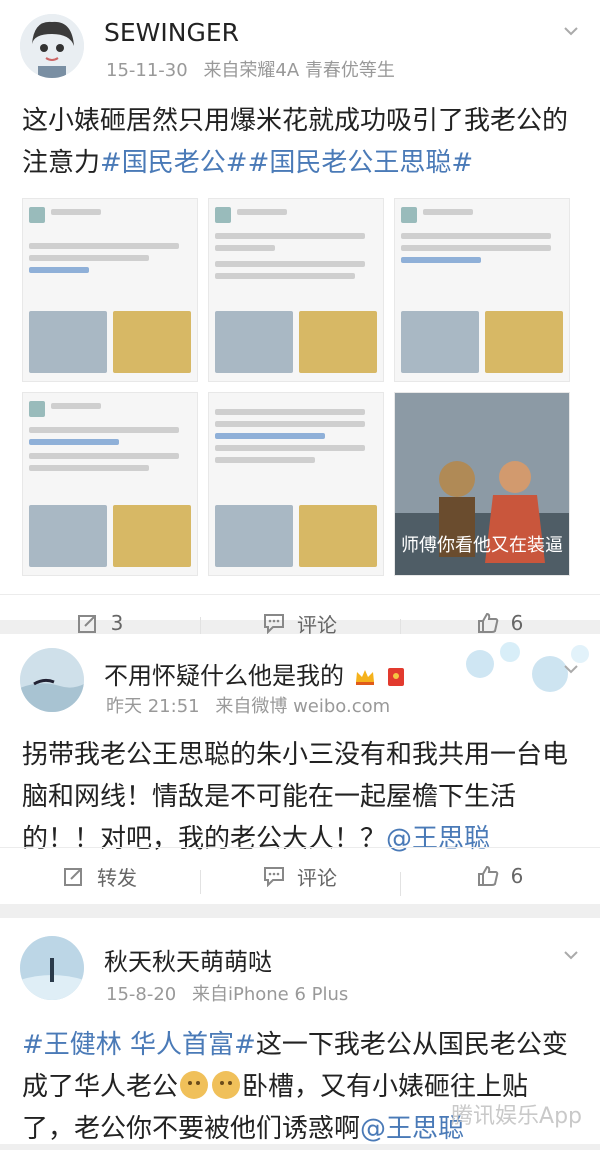 This screenshot has height=1150, width=600. What do you see at coordinates (300, 911) in the screenshot?
I see `post-separator` at bounding box center [300, 911].